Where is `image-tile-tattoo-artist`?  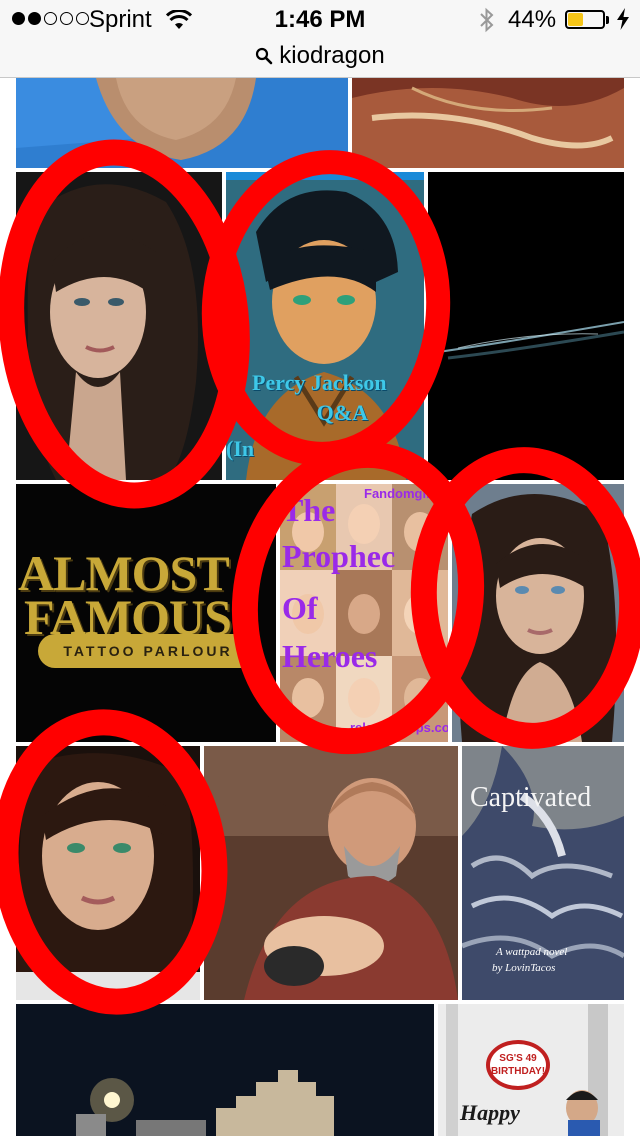 image-tile-tattoo-artist is located at coordinates (331, 873).